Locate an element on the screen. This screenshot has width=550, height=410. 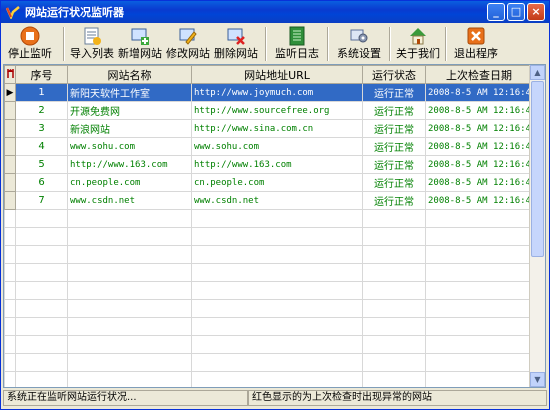
column-header-status: 运行状态 is located at coordinates (394, 74).